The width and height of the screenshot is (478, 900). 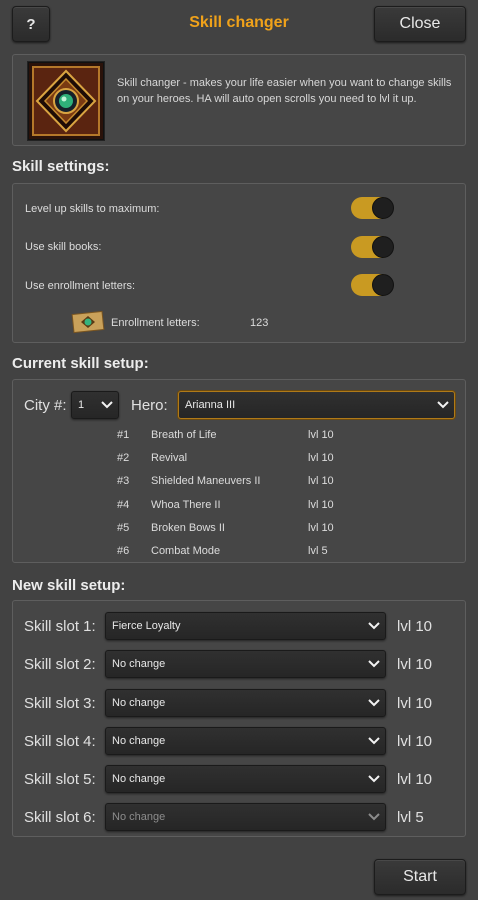 What do you see at coordinates (69, 585) in the screenshot?
I see `new-skill-setup-heading: New skill setup:` at bounding box center [69, 585].